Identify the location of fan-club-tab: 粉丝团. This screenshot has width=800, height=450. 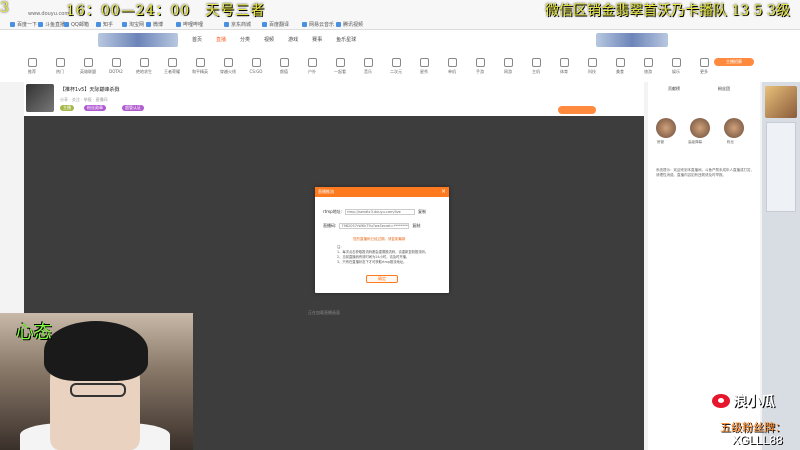
(724, 89).